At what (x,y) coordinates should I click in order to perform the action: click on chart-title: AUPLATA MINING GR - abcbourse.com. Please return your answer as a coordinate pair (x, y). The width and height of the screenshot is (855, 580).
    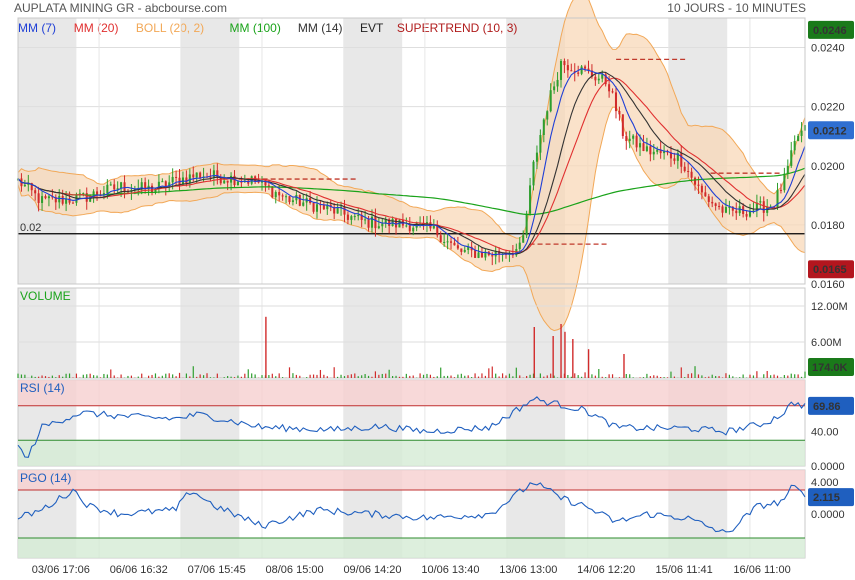
    Looking at the image, I should click on (120, 8).